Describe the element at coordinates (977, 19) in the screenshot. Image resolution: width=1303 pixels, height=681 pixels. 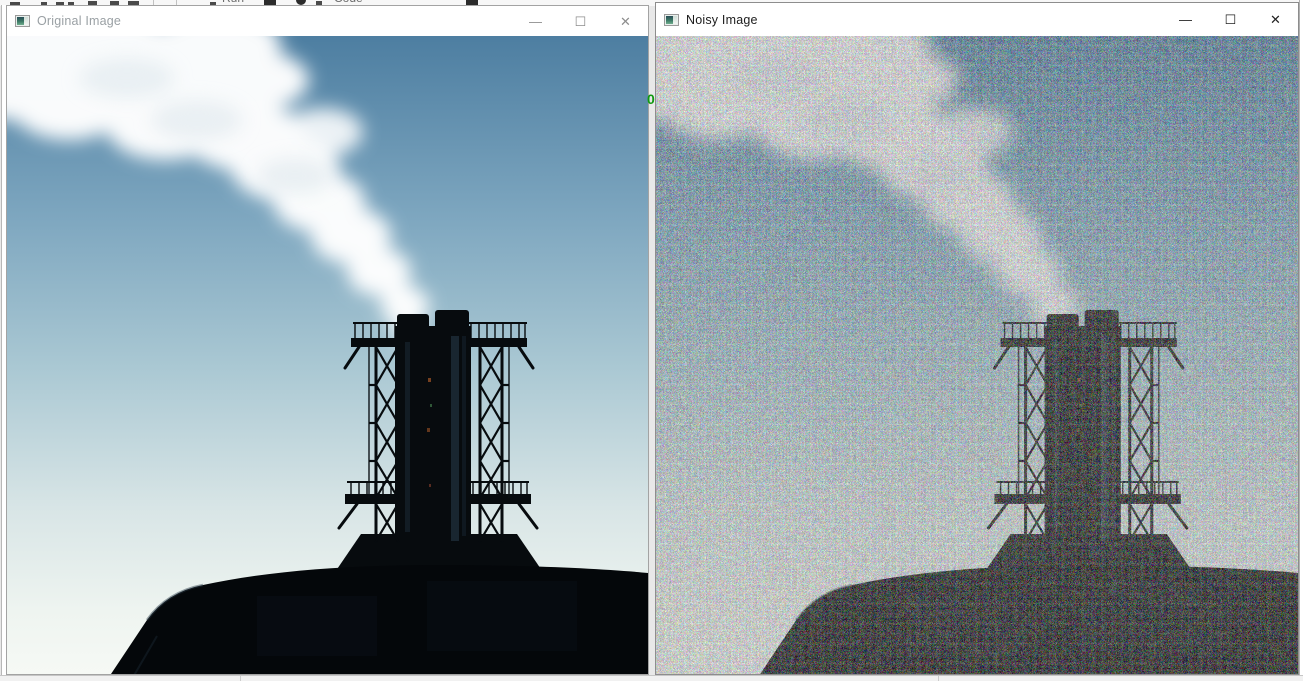
I see `titlebar: Noisy Image — ☐ ✕` at that location.